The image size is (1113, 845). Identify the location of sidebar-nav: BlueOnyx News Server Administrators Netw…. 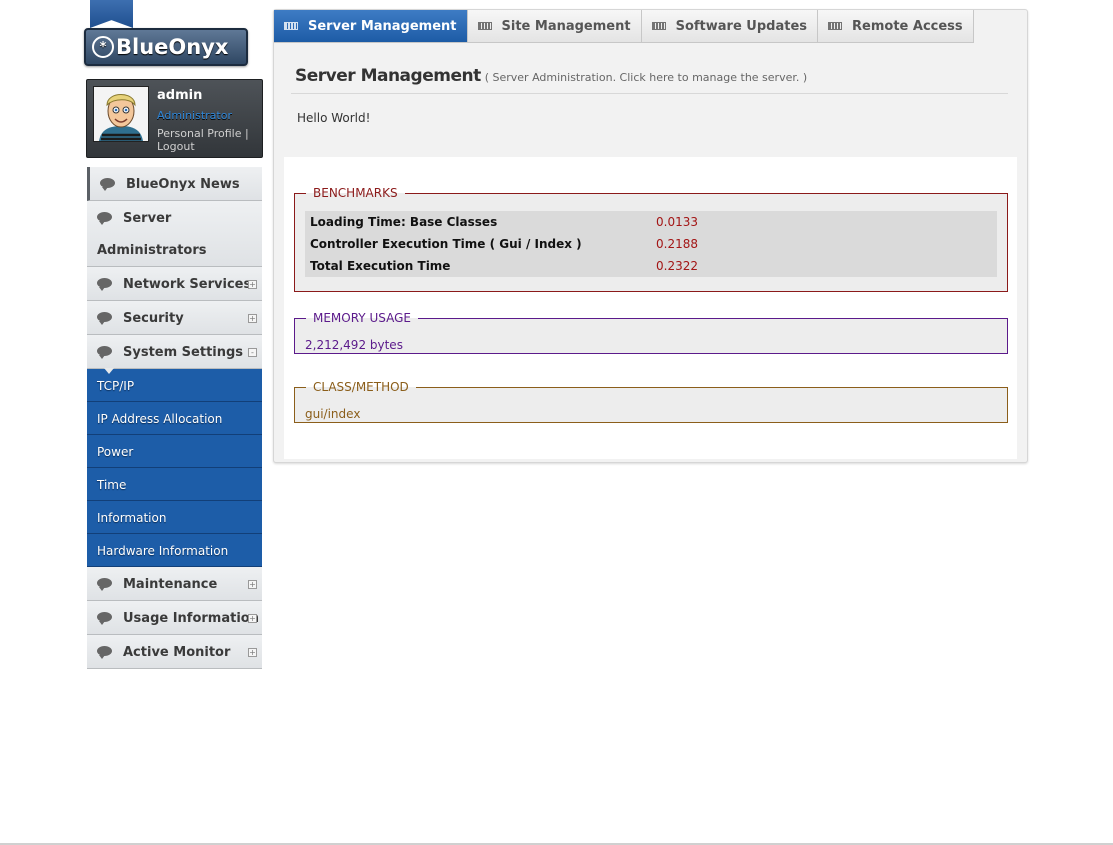
(174, 418).